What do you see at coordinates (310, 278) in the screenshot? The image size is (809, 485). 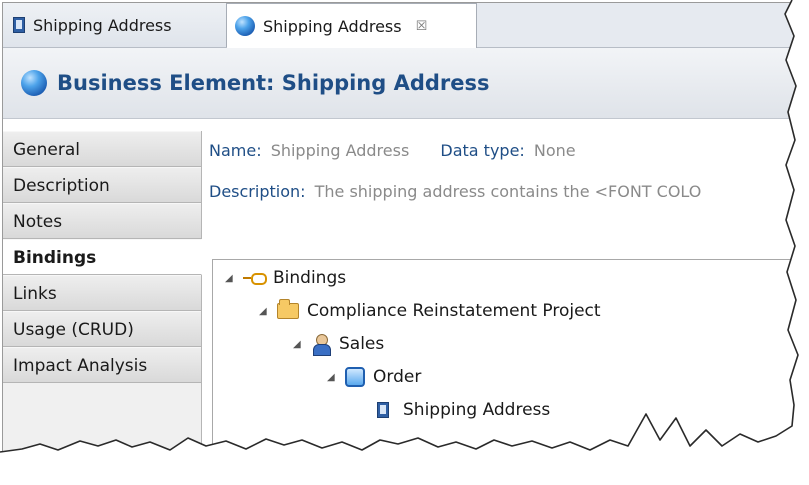 I see `tree-node-label: Bindings` at bounding box center [310, 278].